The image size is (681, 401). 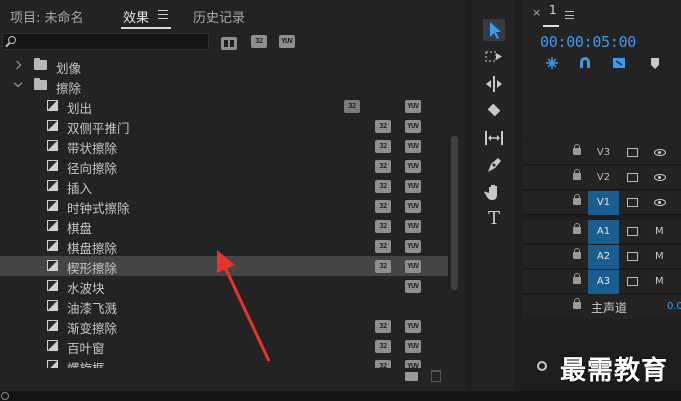 I want to click on tab-history: 历史记录, so click(x=219, y=16).